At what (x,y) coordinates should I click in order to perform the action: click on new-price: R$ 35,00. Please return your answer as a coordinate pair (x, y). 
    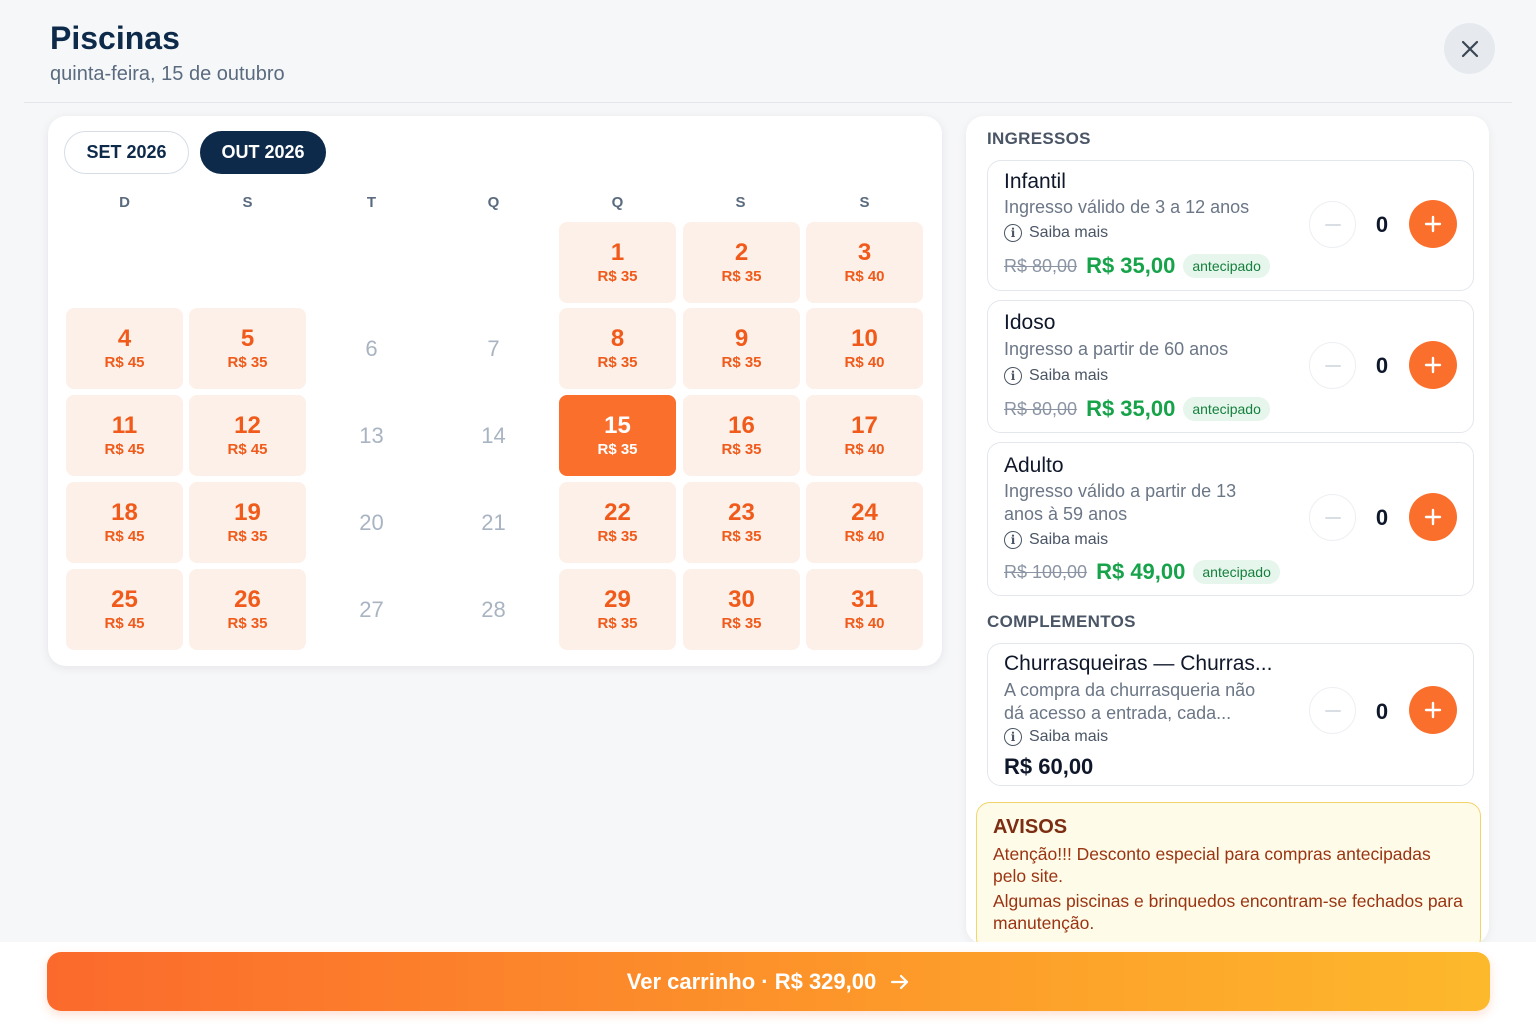
    Looking at the image, I should click on (1131, 265).